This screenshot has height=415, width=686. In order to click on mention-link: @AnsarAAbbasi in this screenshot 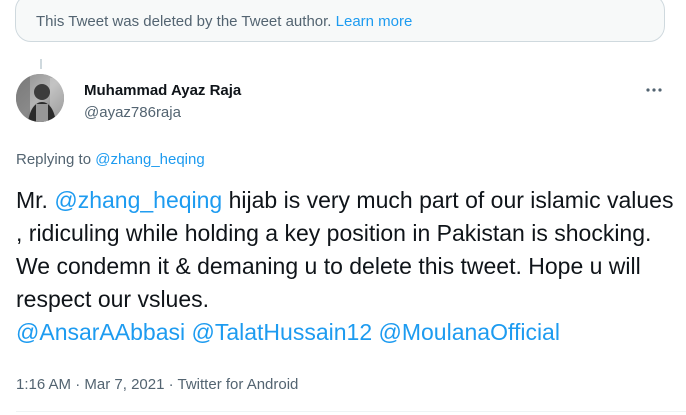, I will do `click(100, 332)`.